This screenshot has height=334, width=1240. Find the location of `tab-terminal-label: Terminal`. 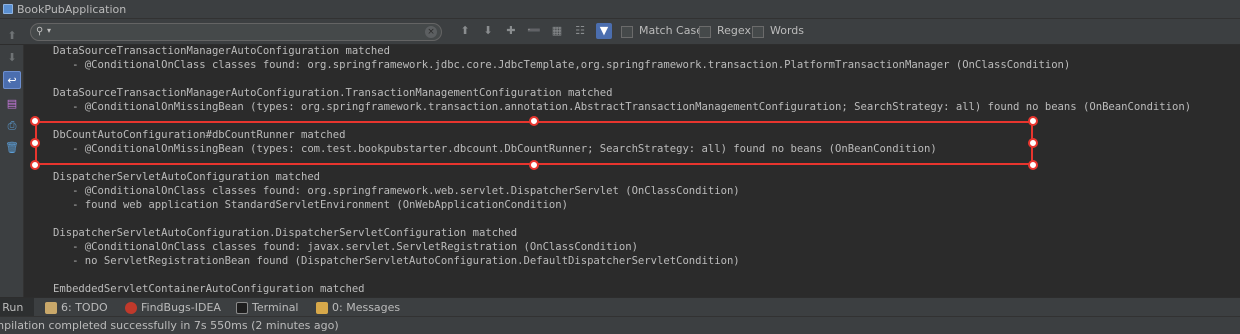

tab-terminal-label: Terminal is located at coordinates (275, 307).